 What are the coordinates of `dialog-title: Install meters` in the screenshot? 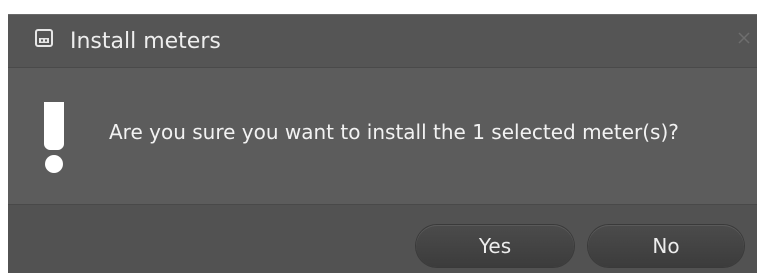 It's located at (145, 41).